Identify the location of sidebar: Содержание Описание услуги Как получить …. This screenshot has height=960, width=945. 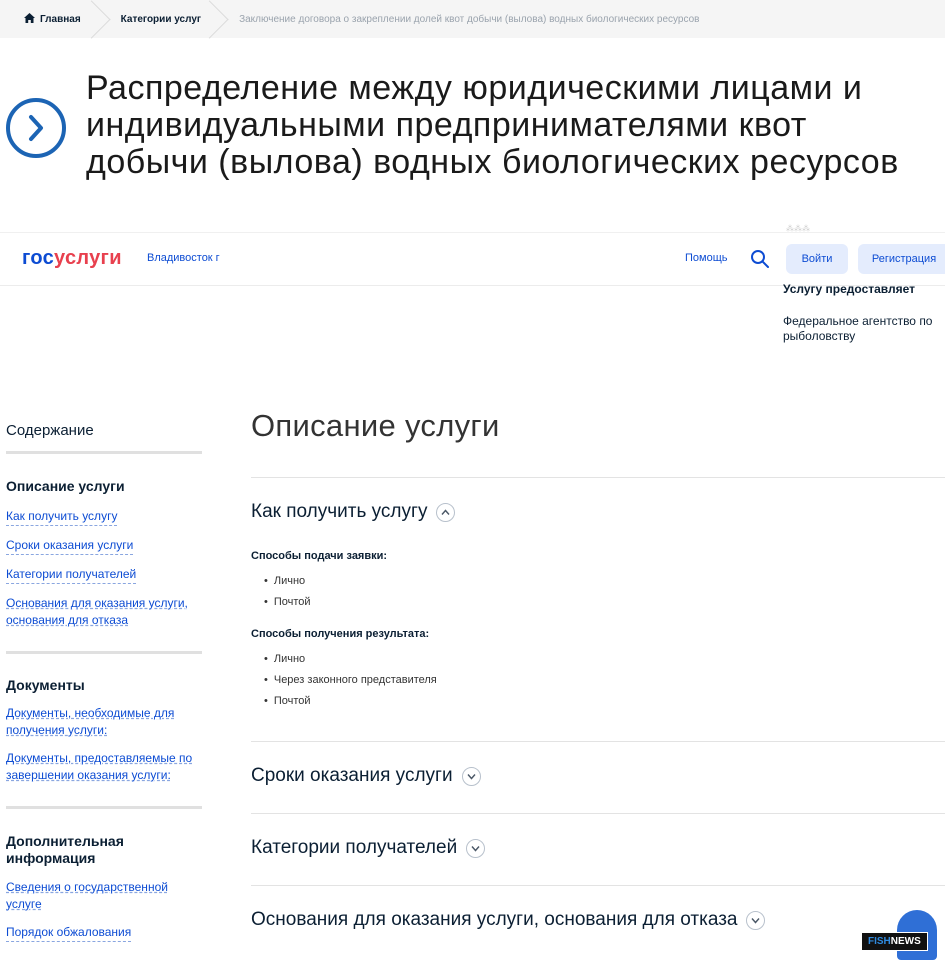
(104, 682).